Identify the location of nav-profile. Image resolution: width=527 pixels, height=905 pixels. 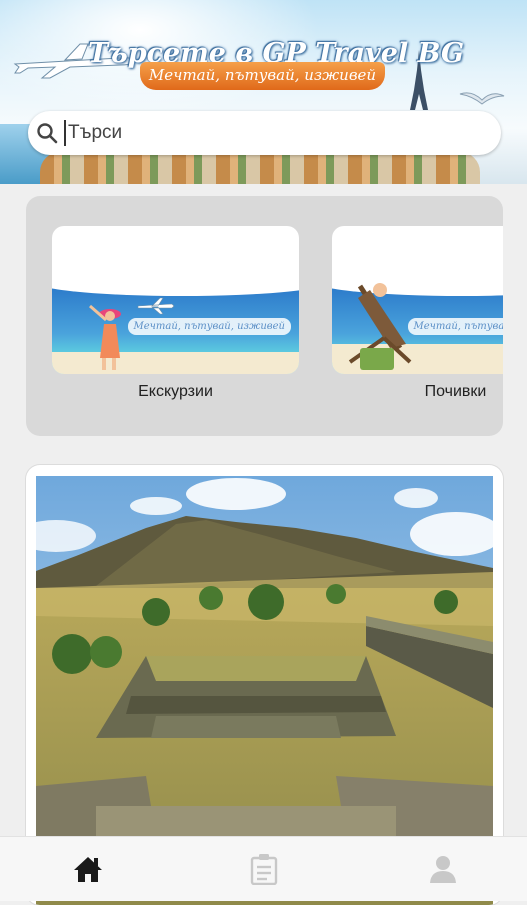
(443, 869).